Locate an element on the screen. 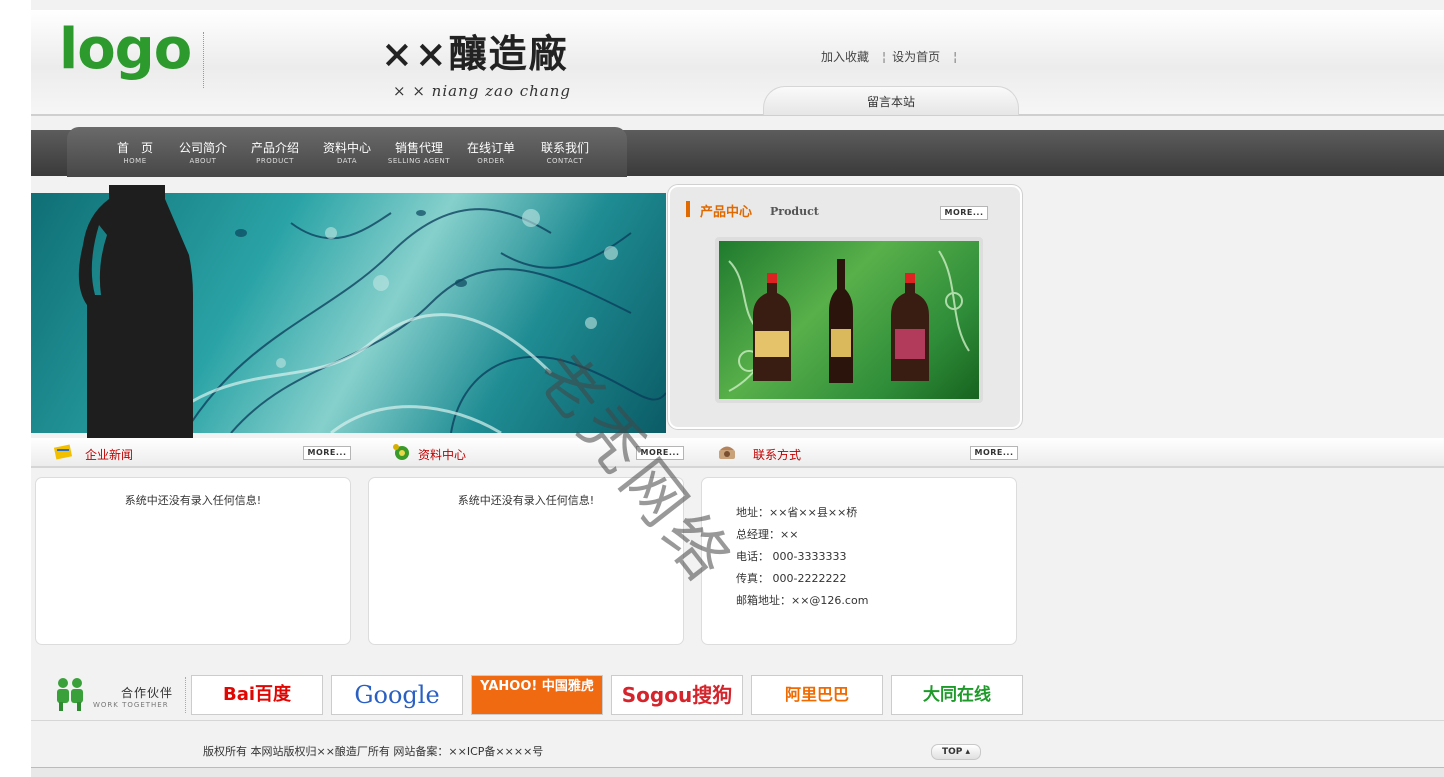 The image size is (1444, 777). bottle-silhouette is located at coordinates (135, 312).